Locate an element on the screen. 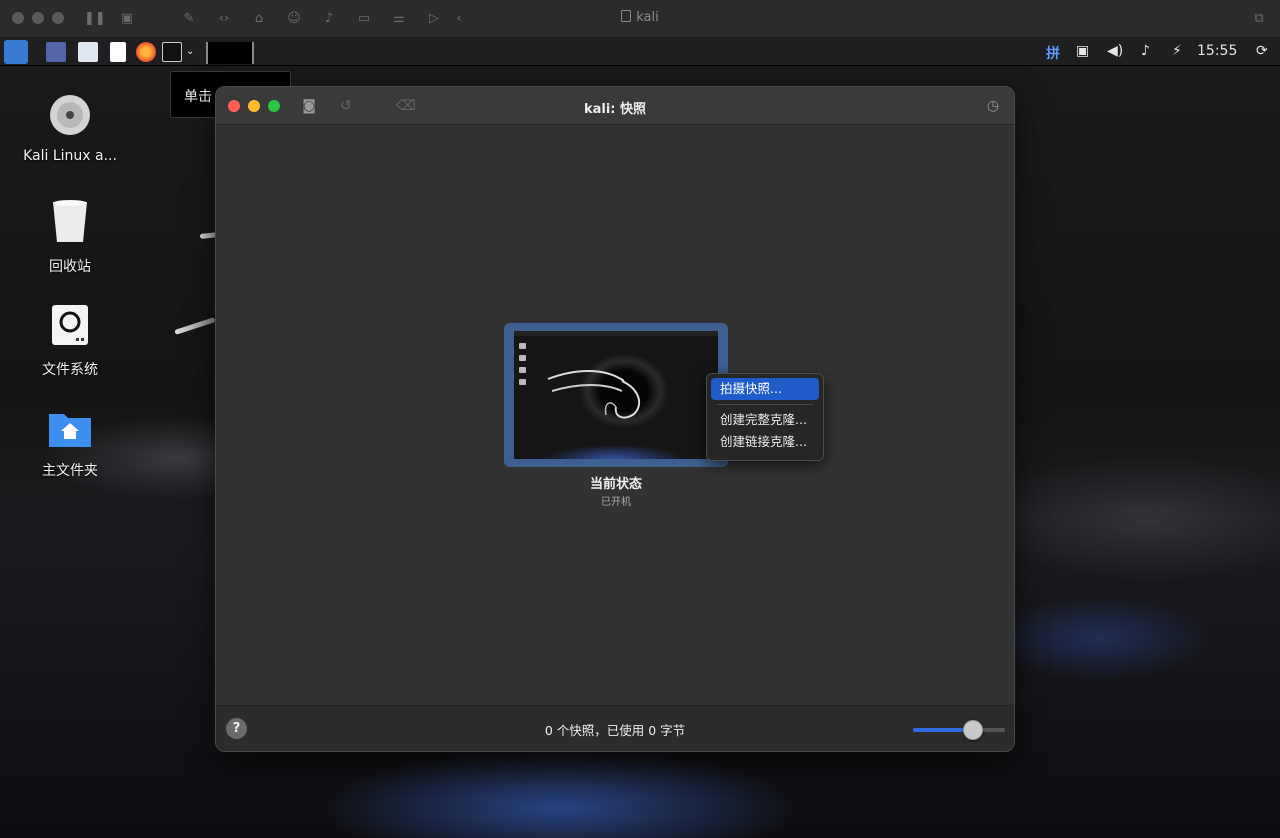 This screenshot has height=838, width=1280. desktop-item-home: 主文件夹 is located at coordinates (70, 445).